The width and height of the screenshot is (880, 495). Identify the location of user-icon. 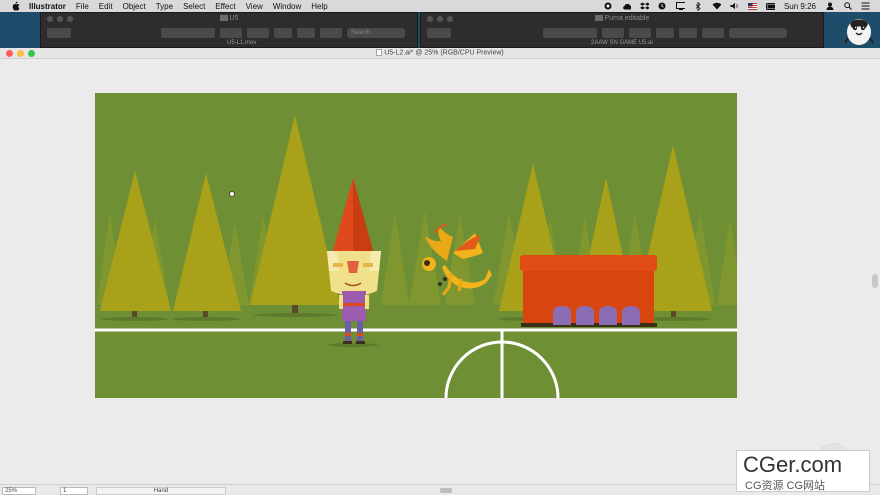
(829, 6).